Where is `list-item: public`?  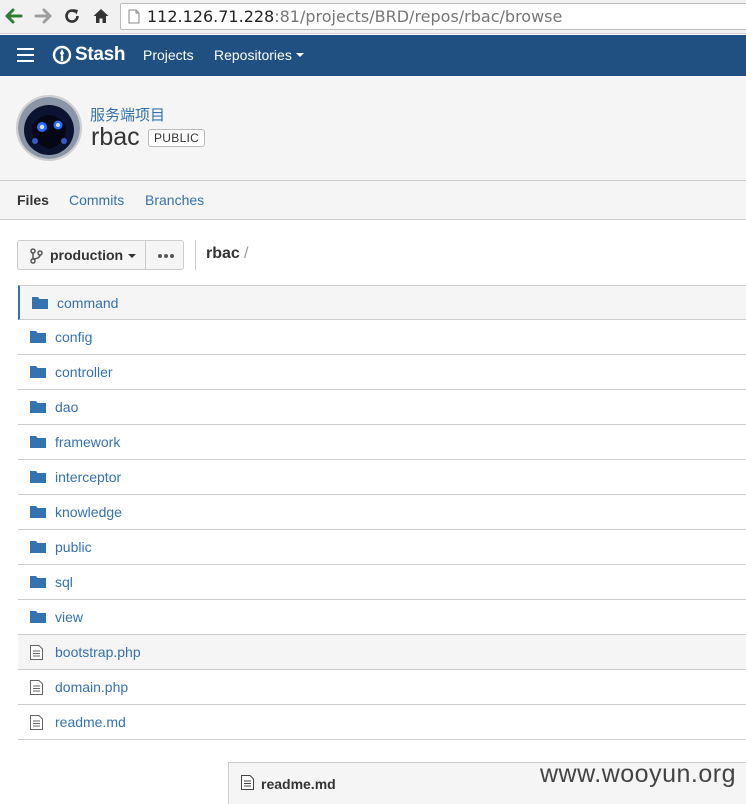 list-item: public is located at coordinates (382, 547).